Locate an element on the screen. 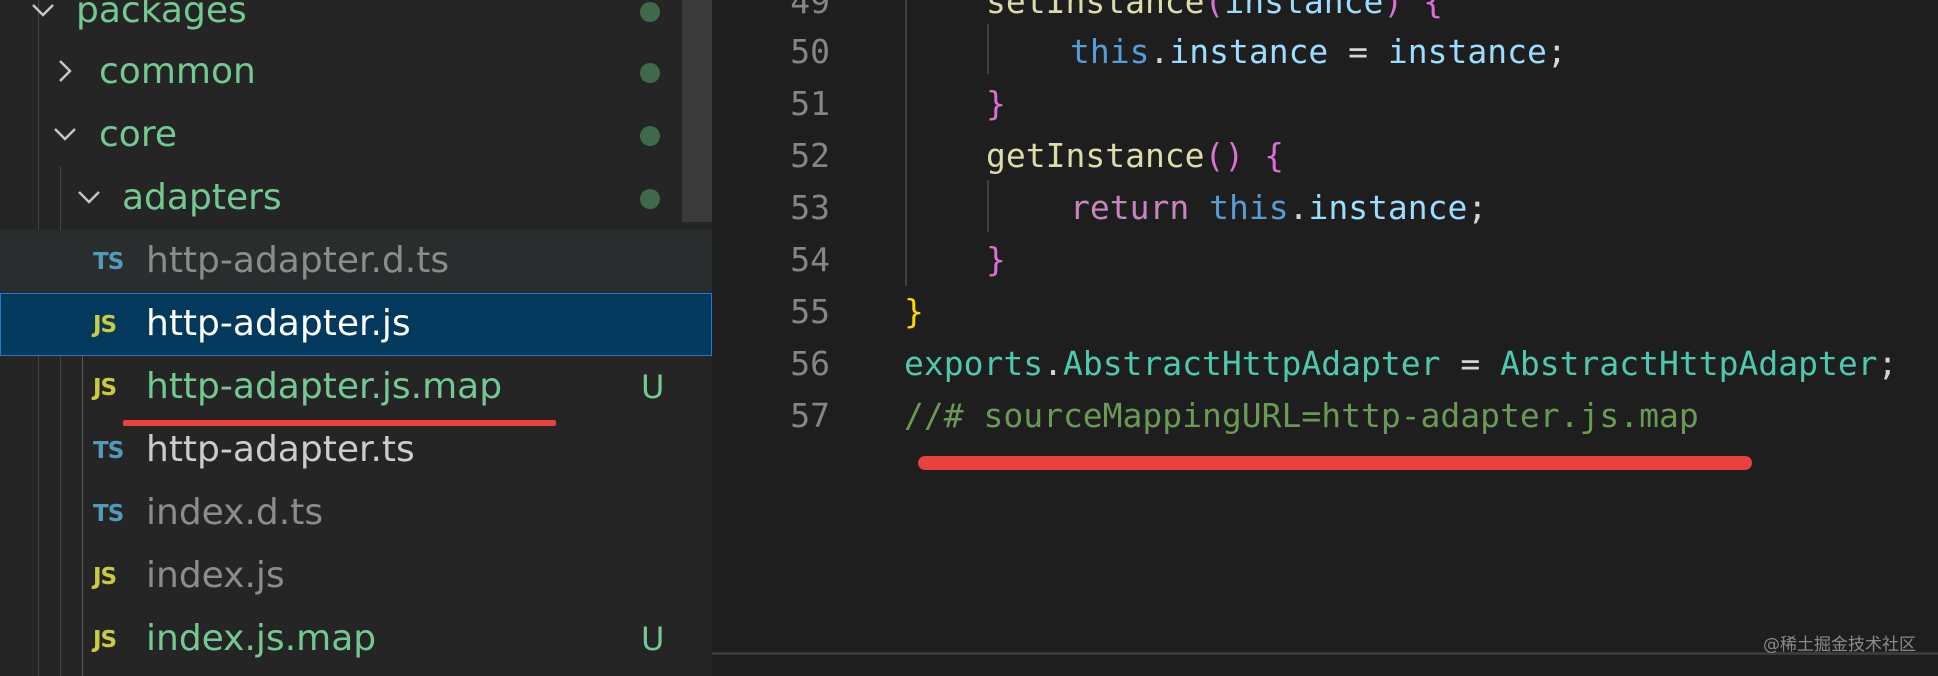 The width and height of the screenshot is (1938, 676). code-line: //# sourceMappingURL=http-adapter.js.map is located at coordinates (1301, 416).